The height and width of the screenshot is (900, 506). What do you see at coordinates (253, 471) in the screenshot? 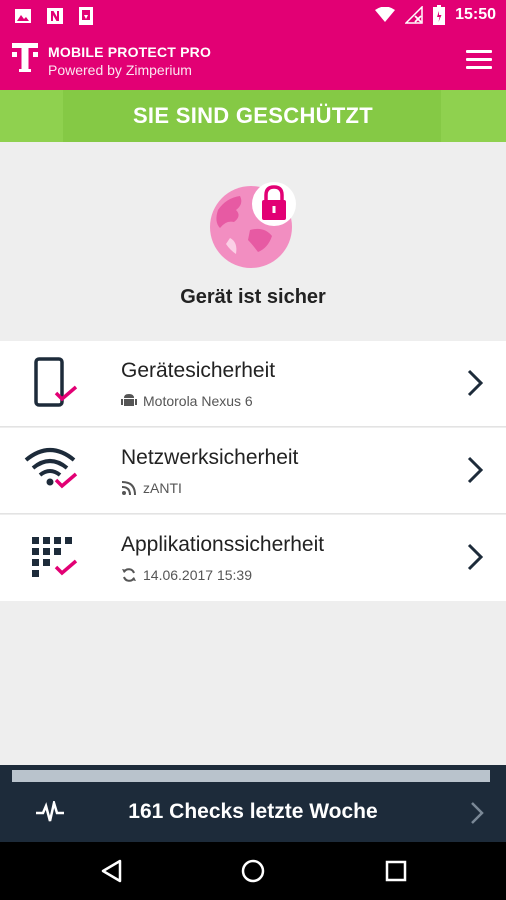
I see `network-security-item: Netzwerksicherheit zANTI` at bounding box center [253, 471].